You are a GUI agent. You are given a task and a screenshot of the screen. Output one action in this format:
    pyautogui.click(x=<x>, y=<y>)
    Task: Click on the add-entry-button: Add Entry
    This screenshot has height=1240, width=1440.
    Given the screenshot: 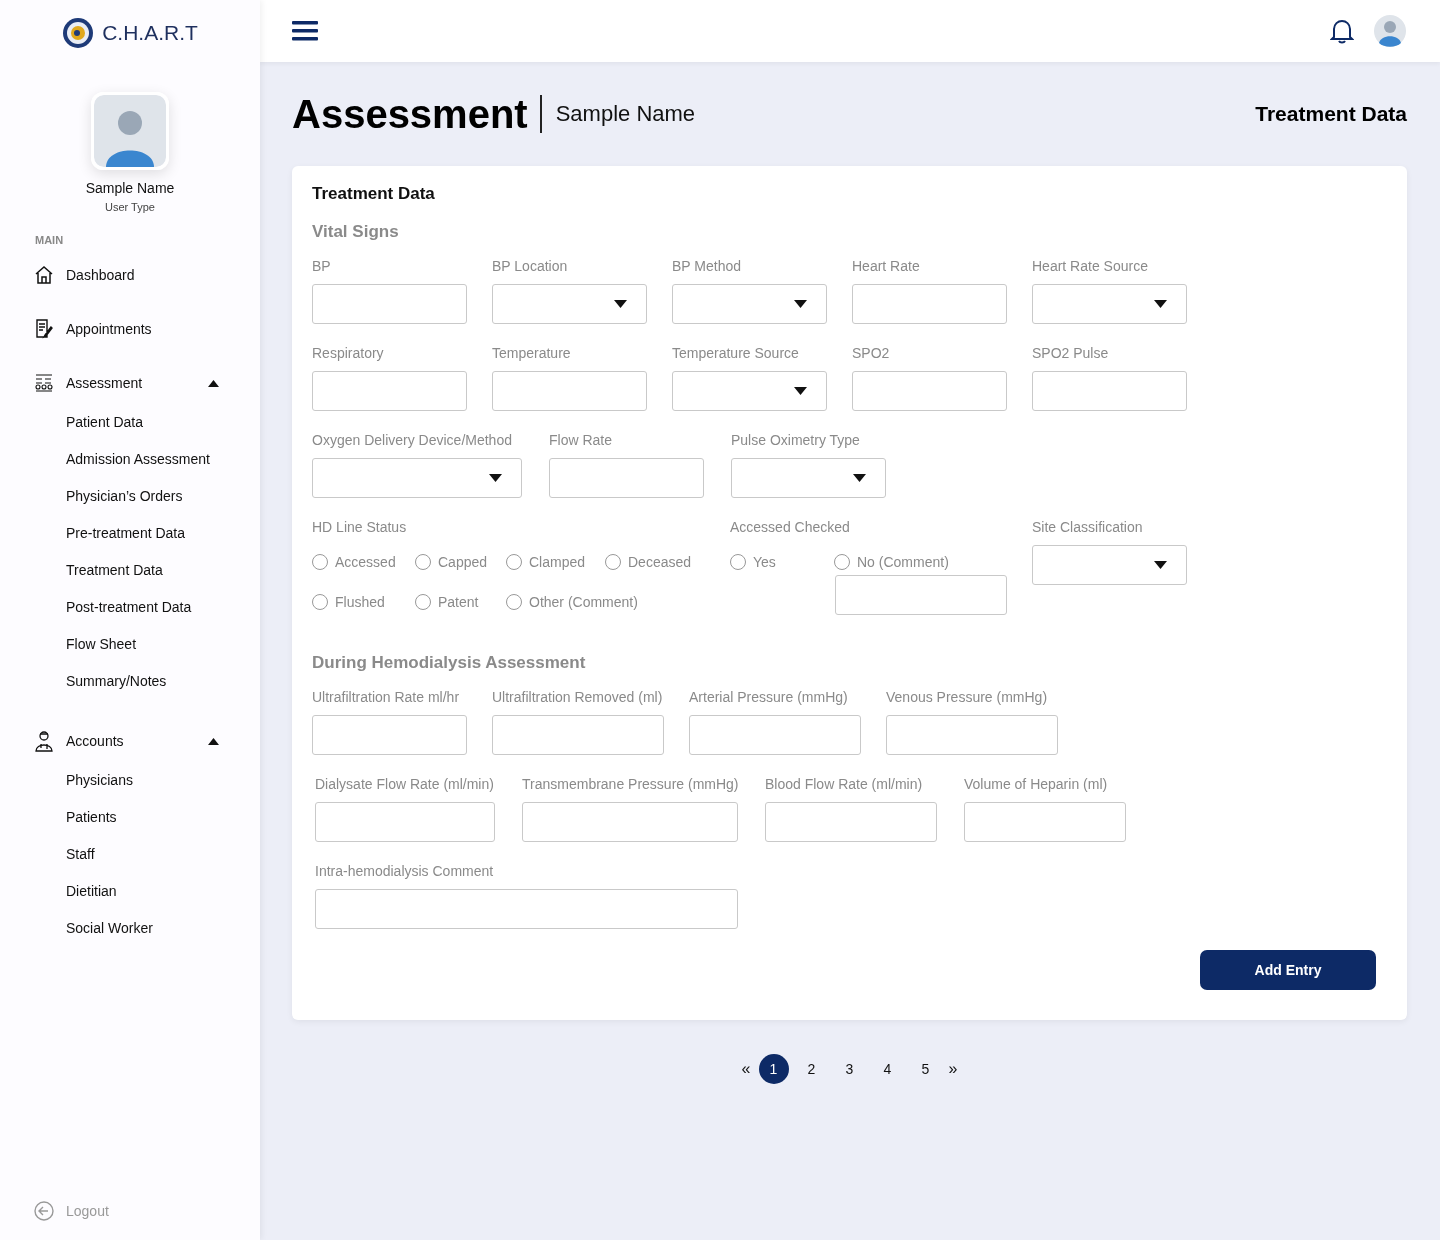 What is the action you would take?
    pyautogui.click(x=1288, y=970)
    